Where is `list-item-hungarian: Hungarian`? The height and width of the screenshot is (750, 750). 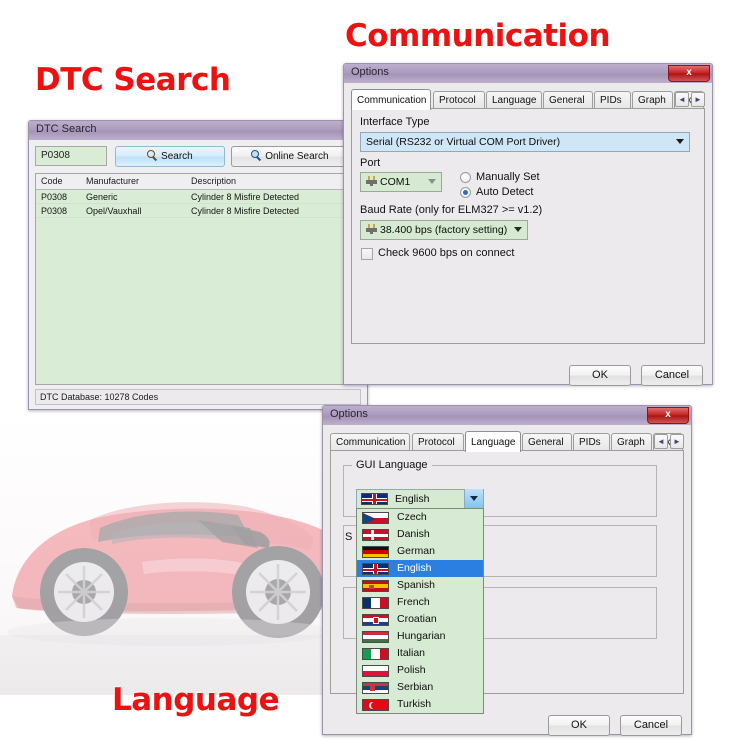 list-item-hungarian: Hungarian is located at coordinates (420, 636).